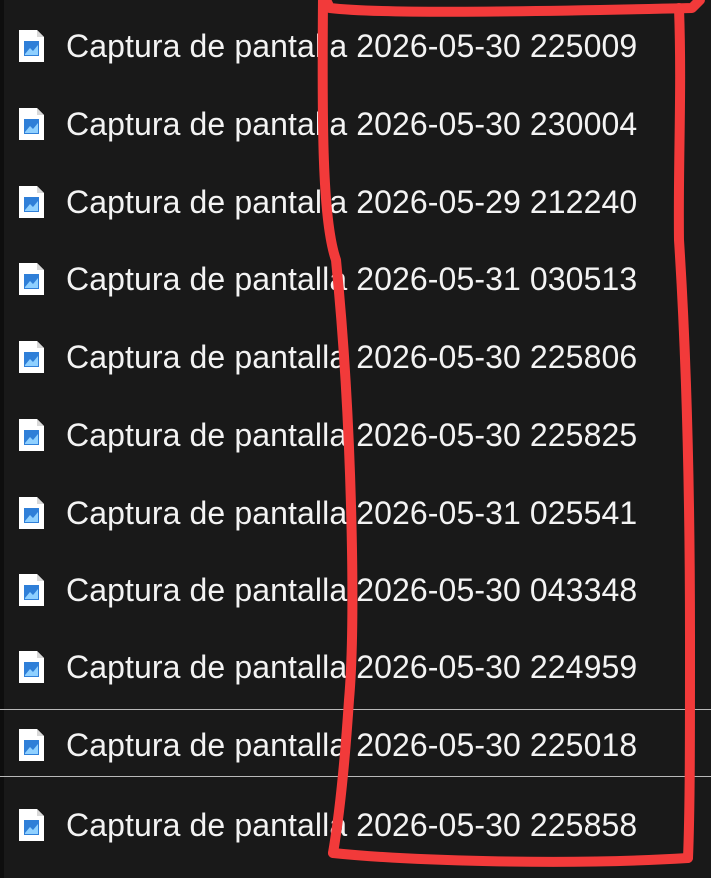  Describe the element at coordinates (352, 667) in the screenshot. I see `file-name: Captura de pantalla 2026-05-30 224959` at that location.